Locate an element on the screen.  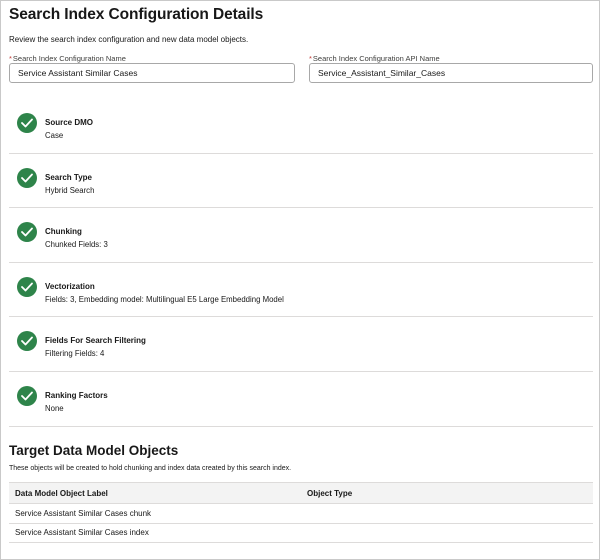
step-chunking: Chunking Chunked Fields: 3 is located at coordinates (301, 235).